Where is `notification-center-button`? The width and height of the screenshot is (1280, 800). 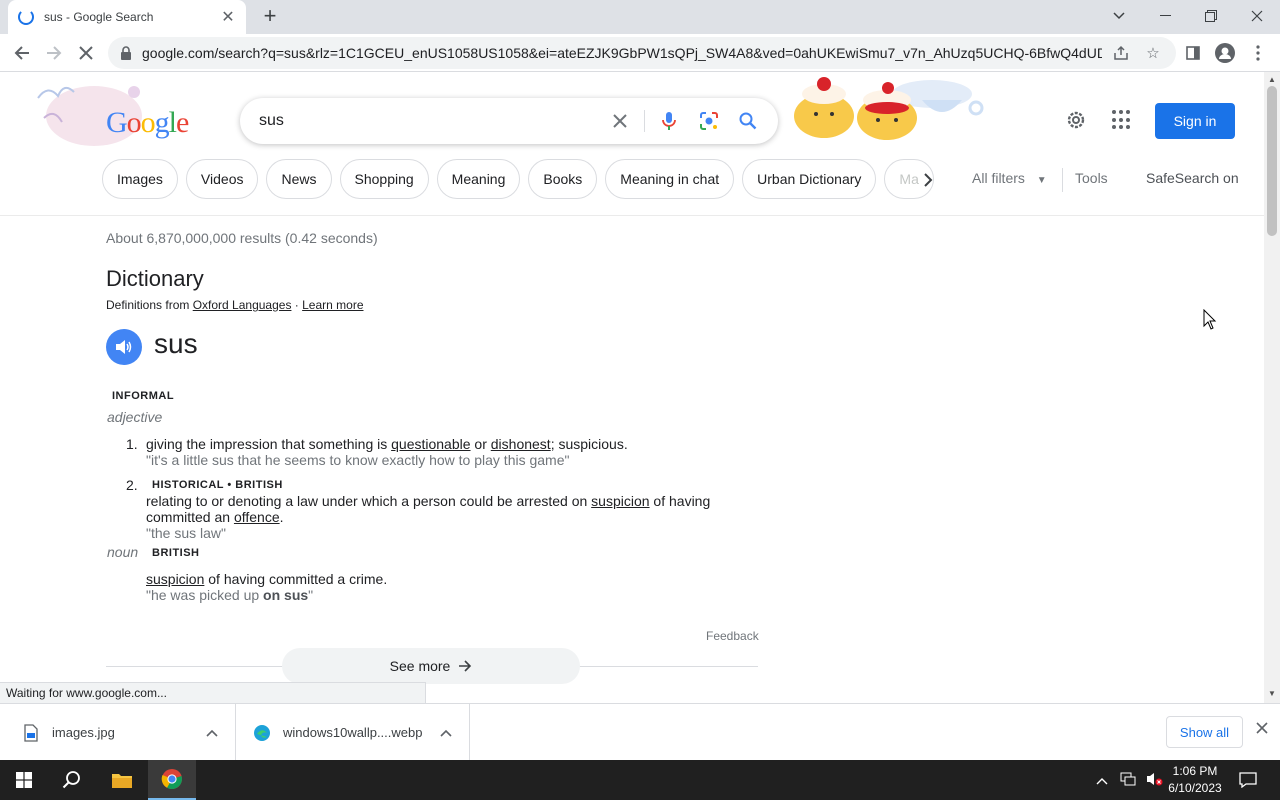 notification-center-button is located at coordinates (1248, 780).